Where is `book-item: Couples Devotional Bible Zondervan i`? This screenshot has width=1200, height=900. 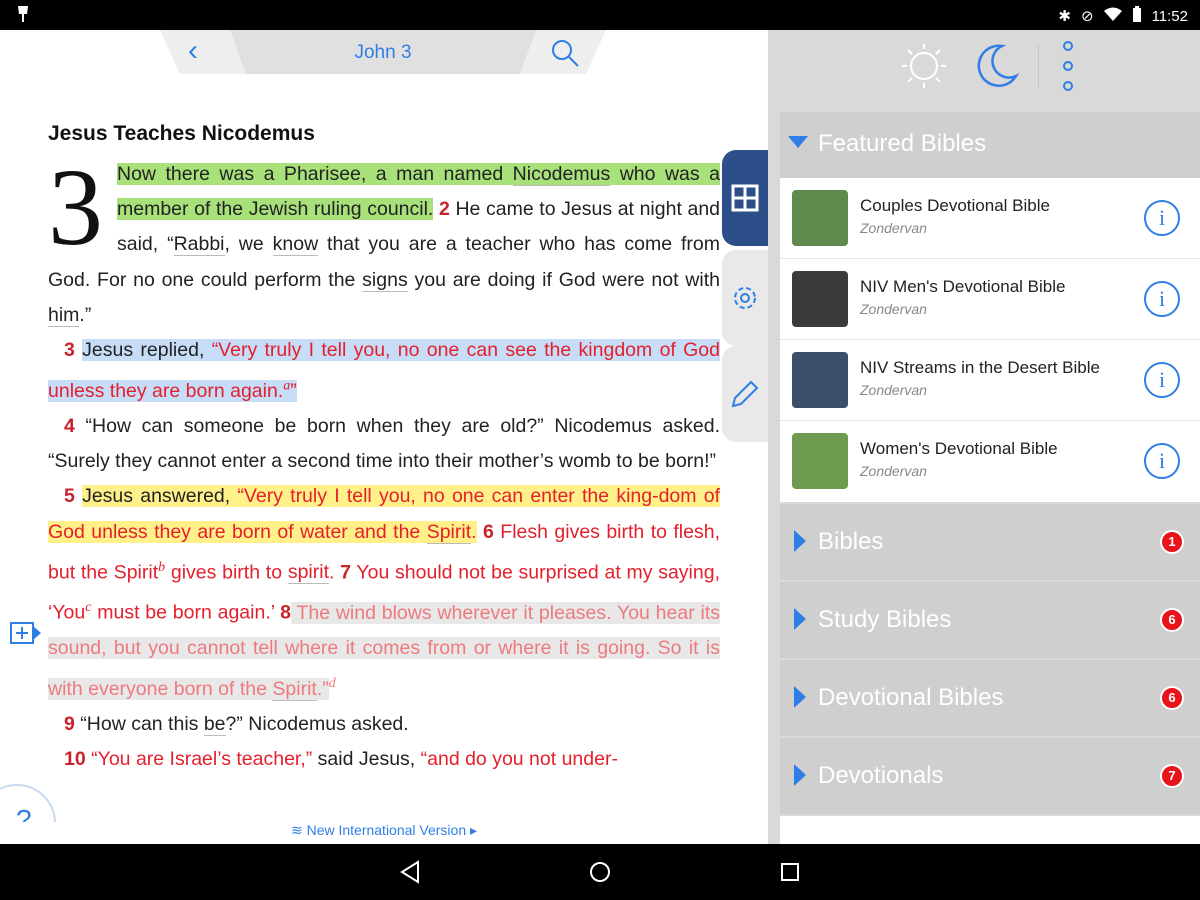
book-item: Couples Devotional Bible Zondervan i is located at coordinates (990, 218).